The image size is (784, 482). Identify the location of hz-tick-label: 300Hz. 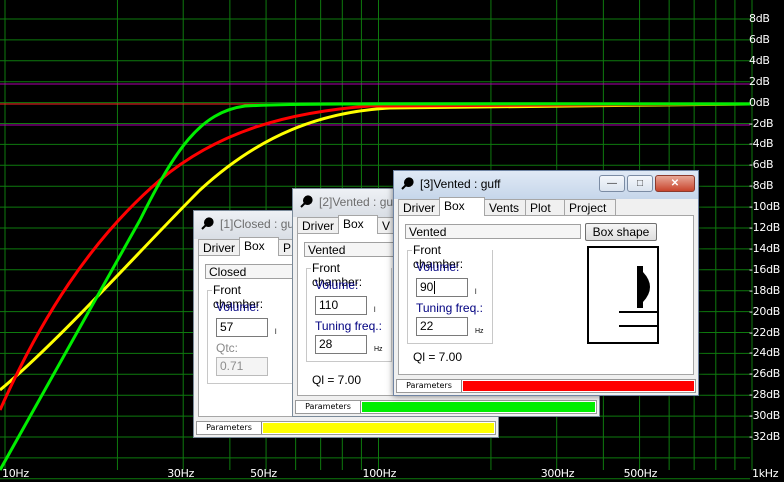
(557, 473).